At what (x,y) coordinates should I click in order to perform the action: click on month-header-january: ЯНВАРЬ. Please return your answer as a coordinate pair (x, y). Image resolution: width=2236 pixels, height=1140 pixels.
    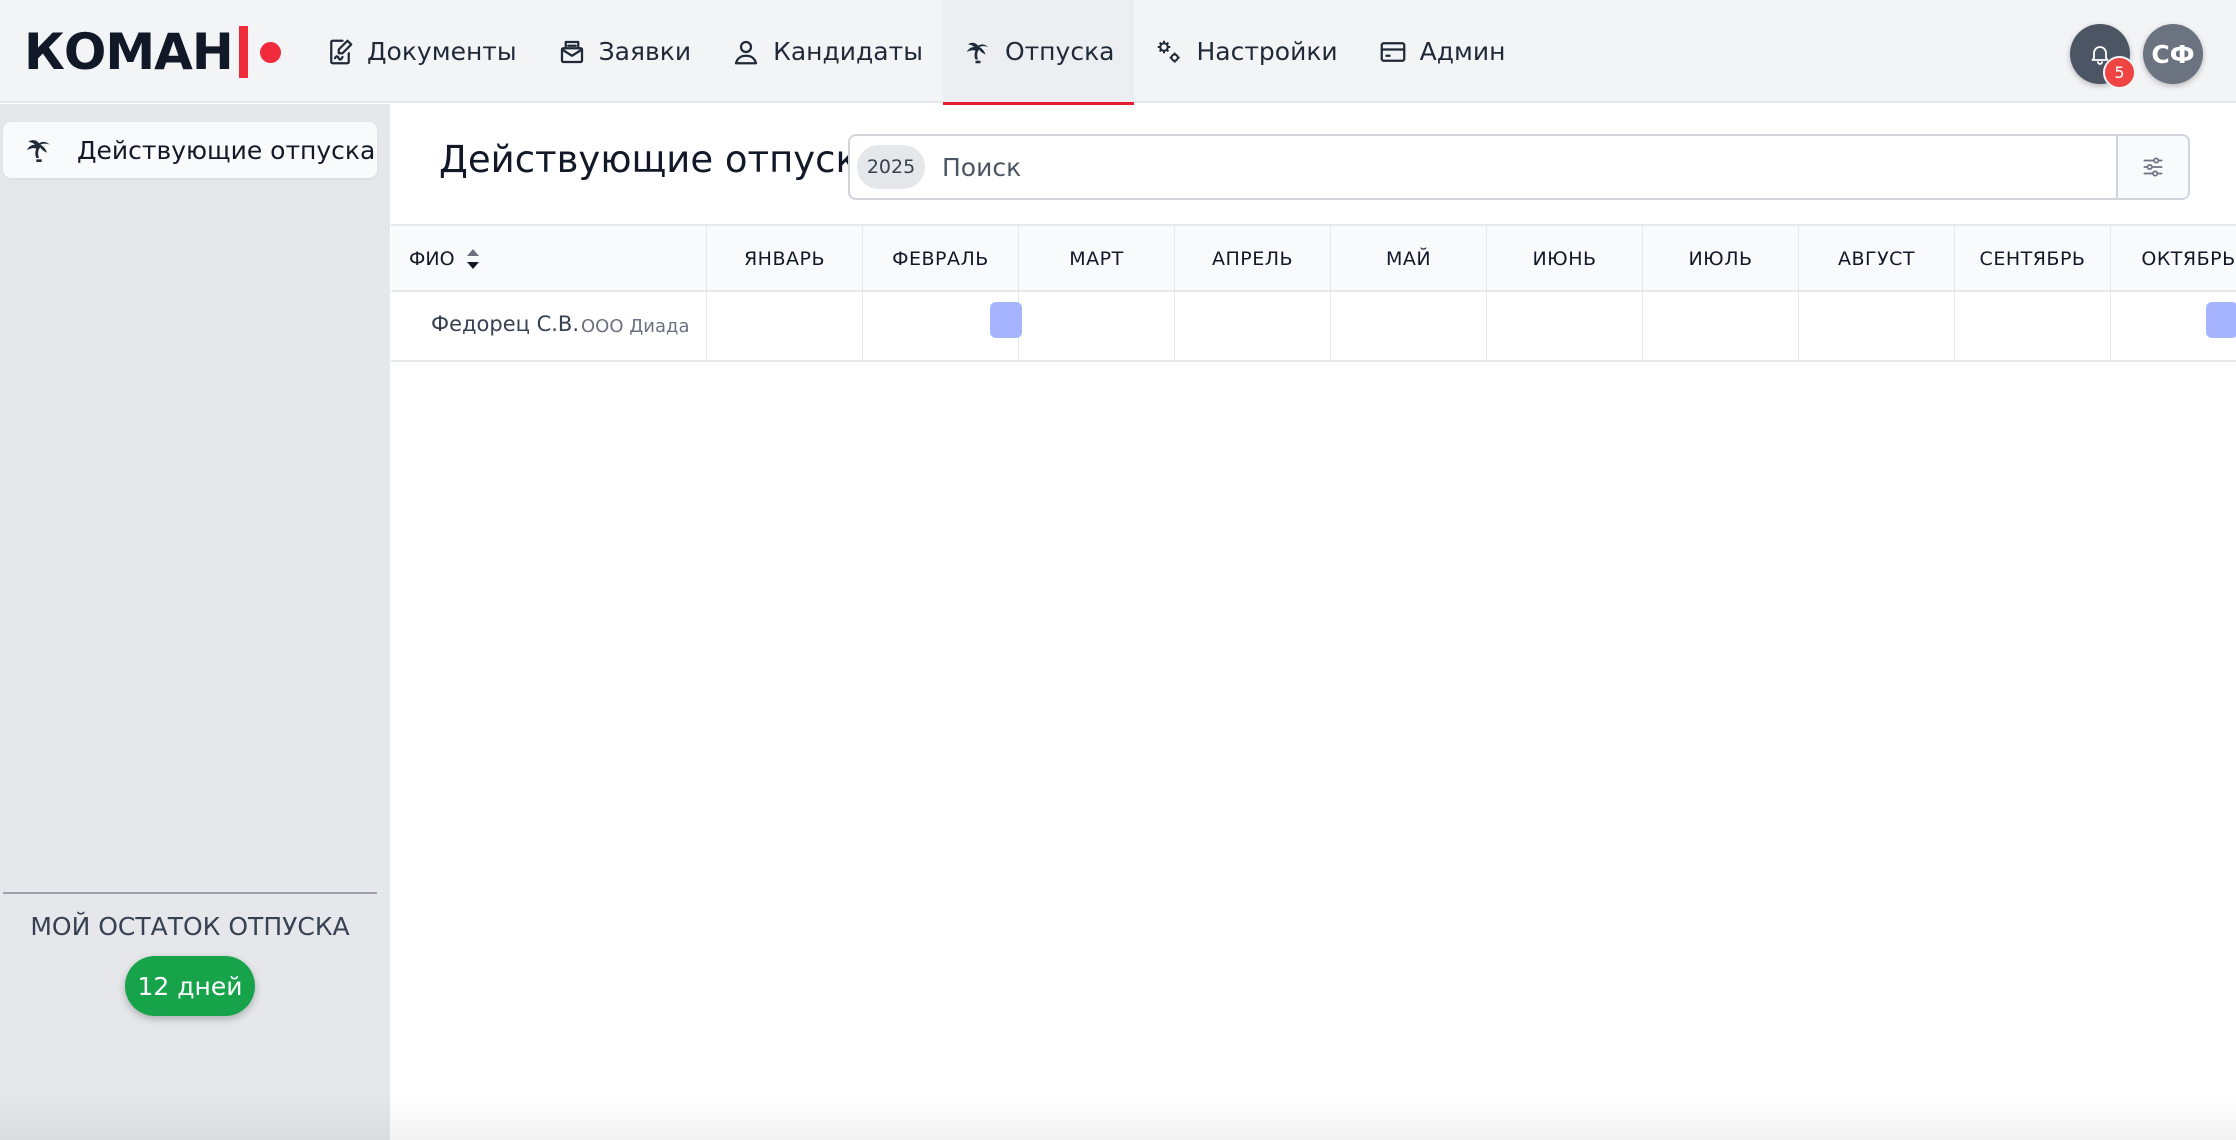
    Looking at the image, I should click on (784, 259).